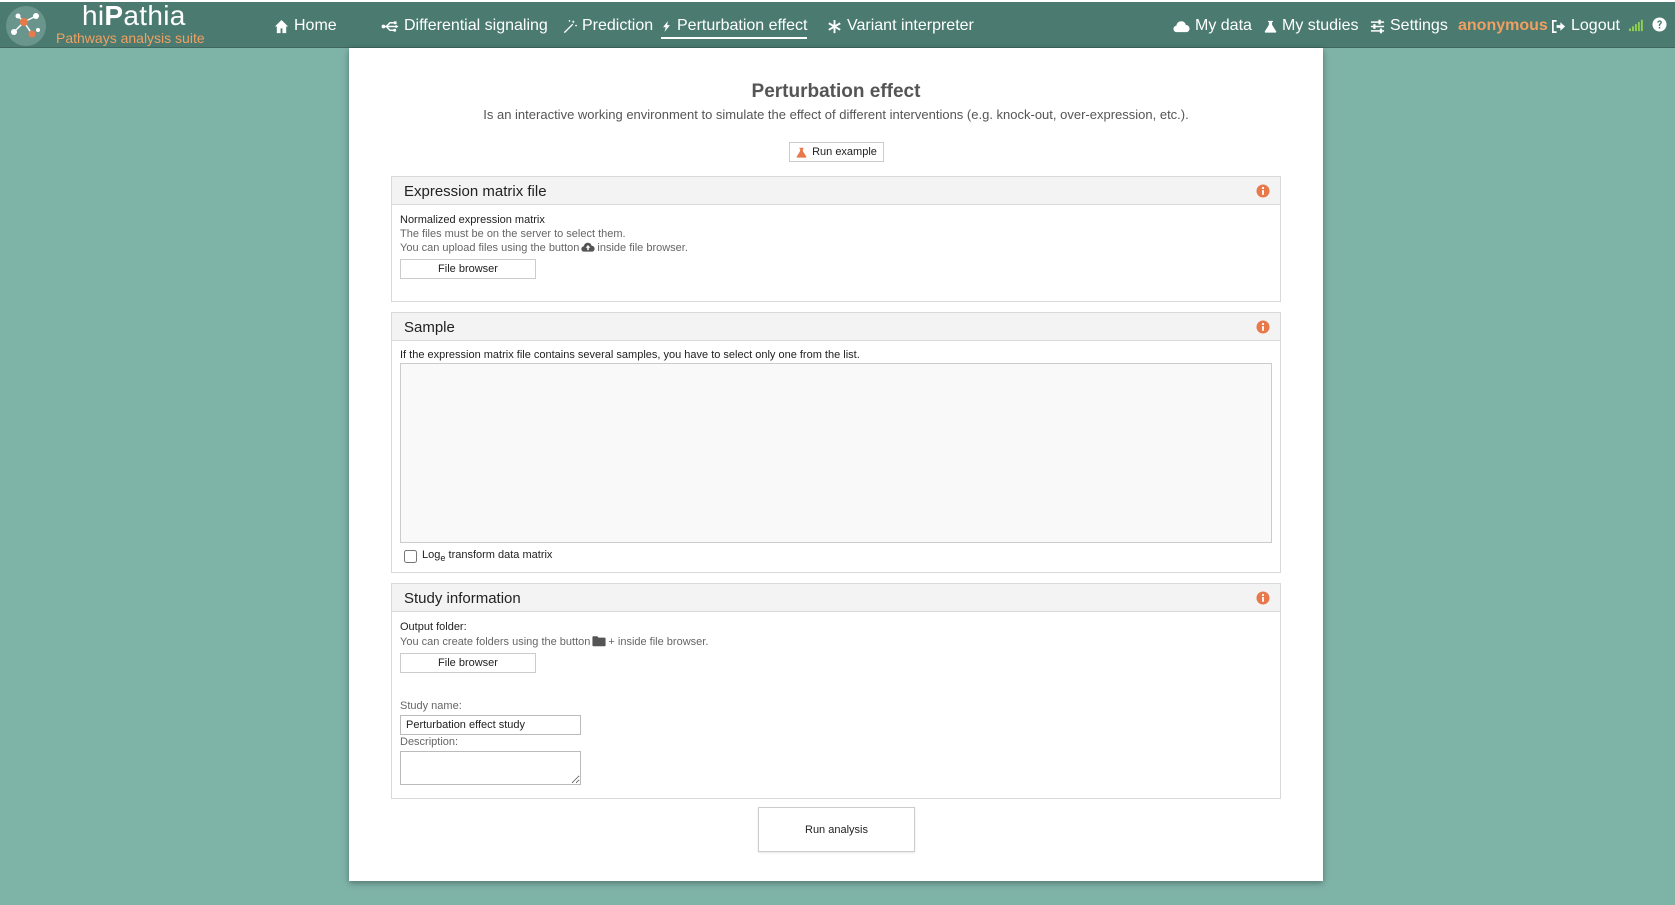 This screenshot has height=905, width=1675. What do you see at coordinates (429, 327) in the screenshot?
I see `sample-title: Sample` at bounding box center [429, 327].